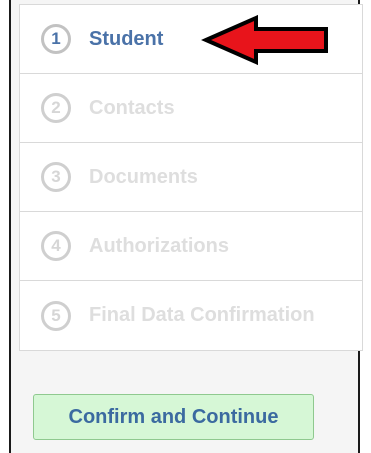  I want to click on step-label: Final Data Confirmation, so click(202, 315).